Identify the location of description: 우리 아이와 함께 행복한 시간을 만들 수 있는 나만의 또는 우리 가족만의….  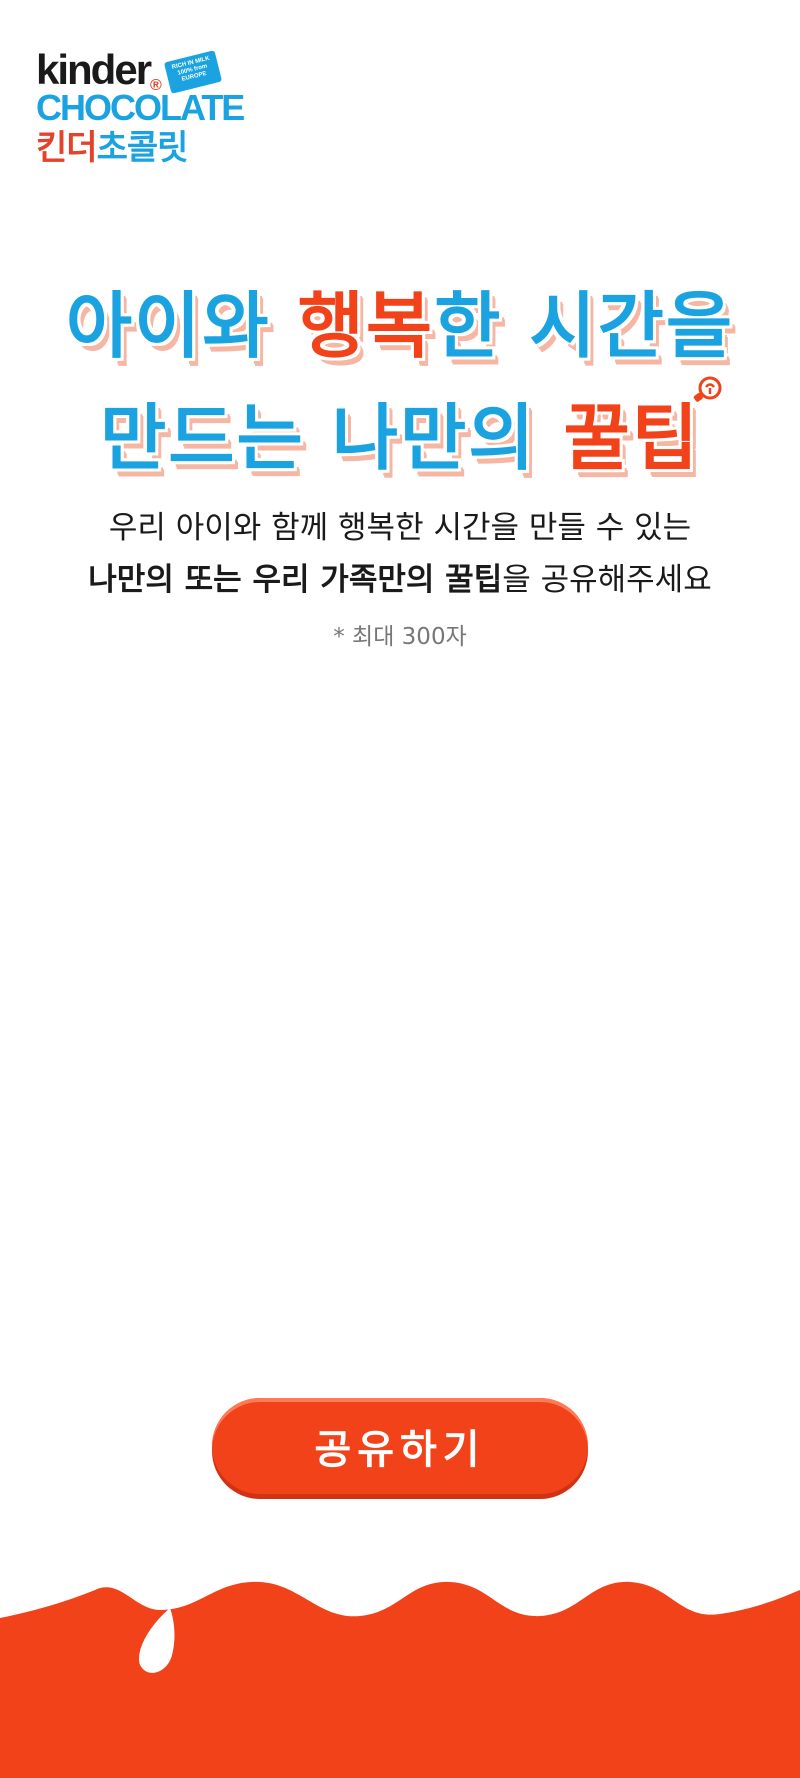
(400, 554).